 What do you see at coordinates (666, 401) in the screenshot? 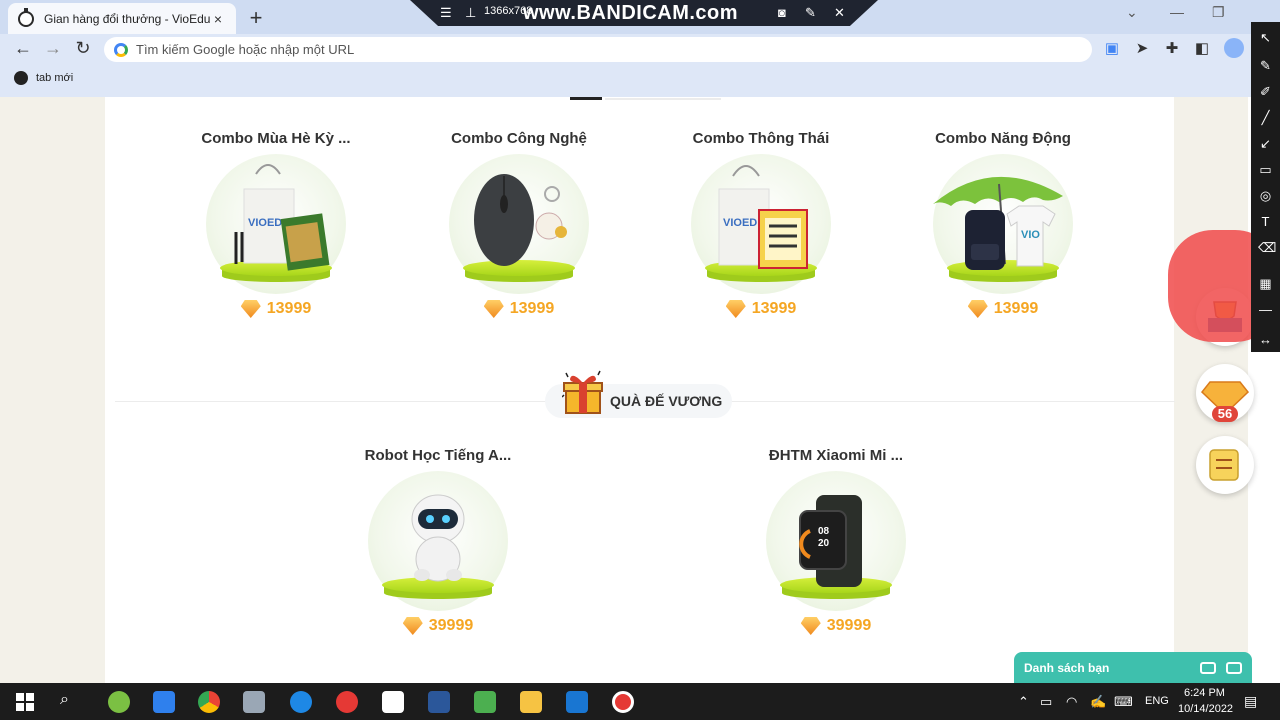
I see `section-title: QUÀ ĐẾ VƯƠNG` at bounding box center [666, 401].